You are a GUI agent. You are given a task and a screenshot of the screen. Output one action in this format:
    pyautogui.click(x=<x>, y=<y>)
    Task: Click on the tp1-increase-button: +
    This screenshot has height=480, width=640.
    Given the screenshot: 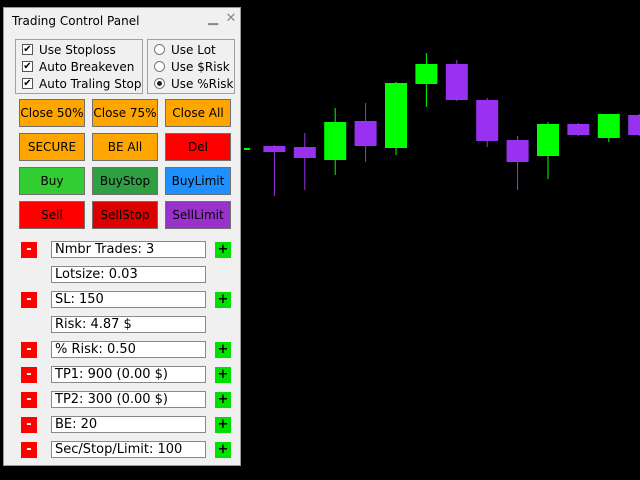 What is the action you would take?
    pyautogui.click(x=223, y=375)
    